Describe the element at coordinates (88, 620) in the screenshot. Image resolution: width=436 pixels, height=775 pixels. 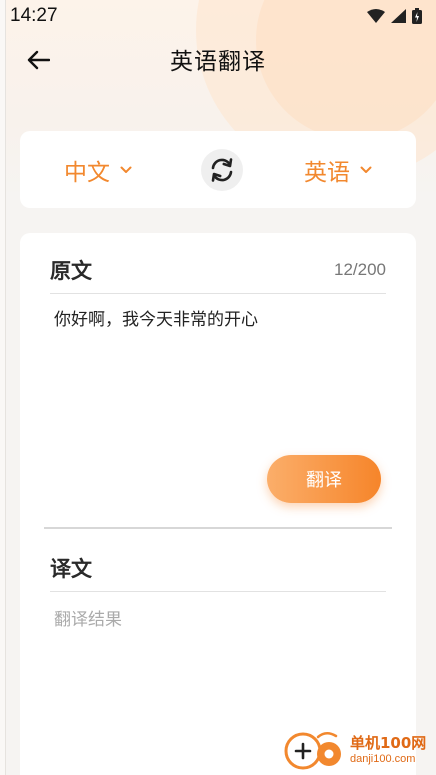
I see `translation-result: 翻译结果` at that location.